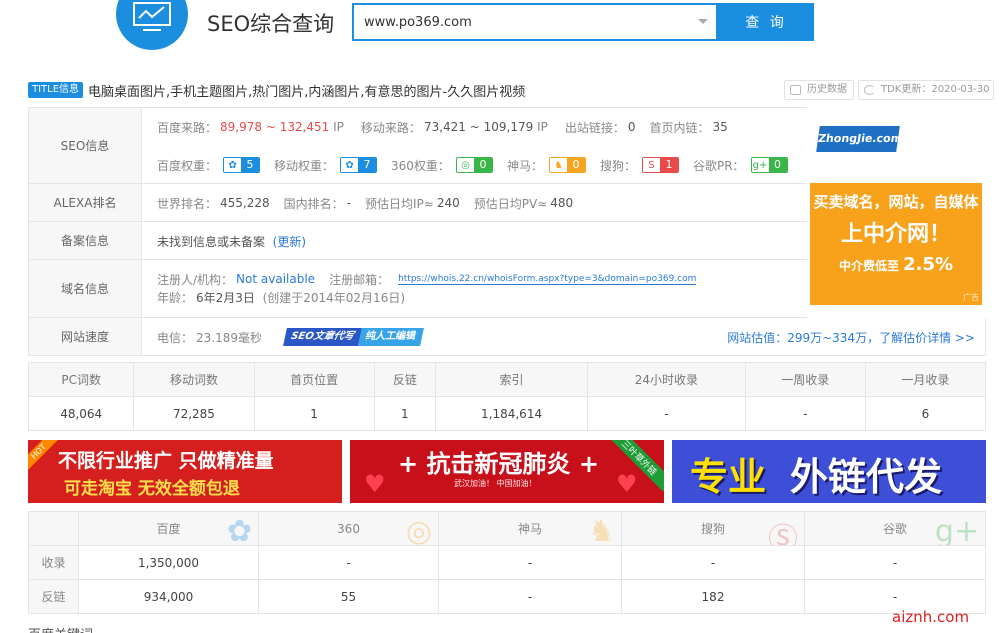  I want to click on ad-line2: 上中介网！, so click(895, 234).